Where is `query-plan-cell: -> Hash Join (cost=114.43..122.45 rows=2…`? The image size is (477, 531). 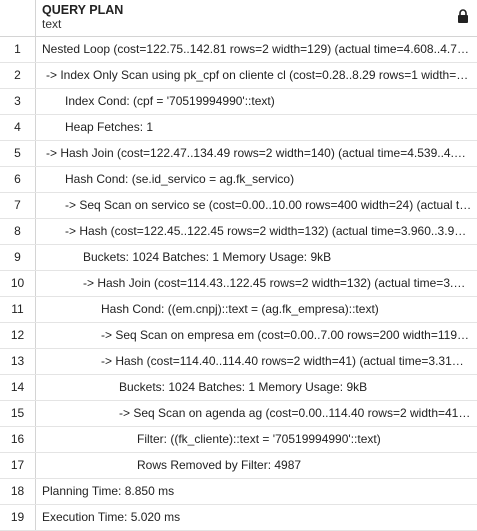 query-plan-cell: -> Hash Join (cost=114.43..122.45 rows=2… is located at coordinates (256, 283).